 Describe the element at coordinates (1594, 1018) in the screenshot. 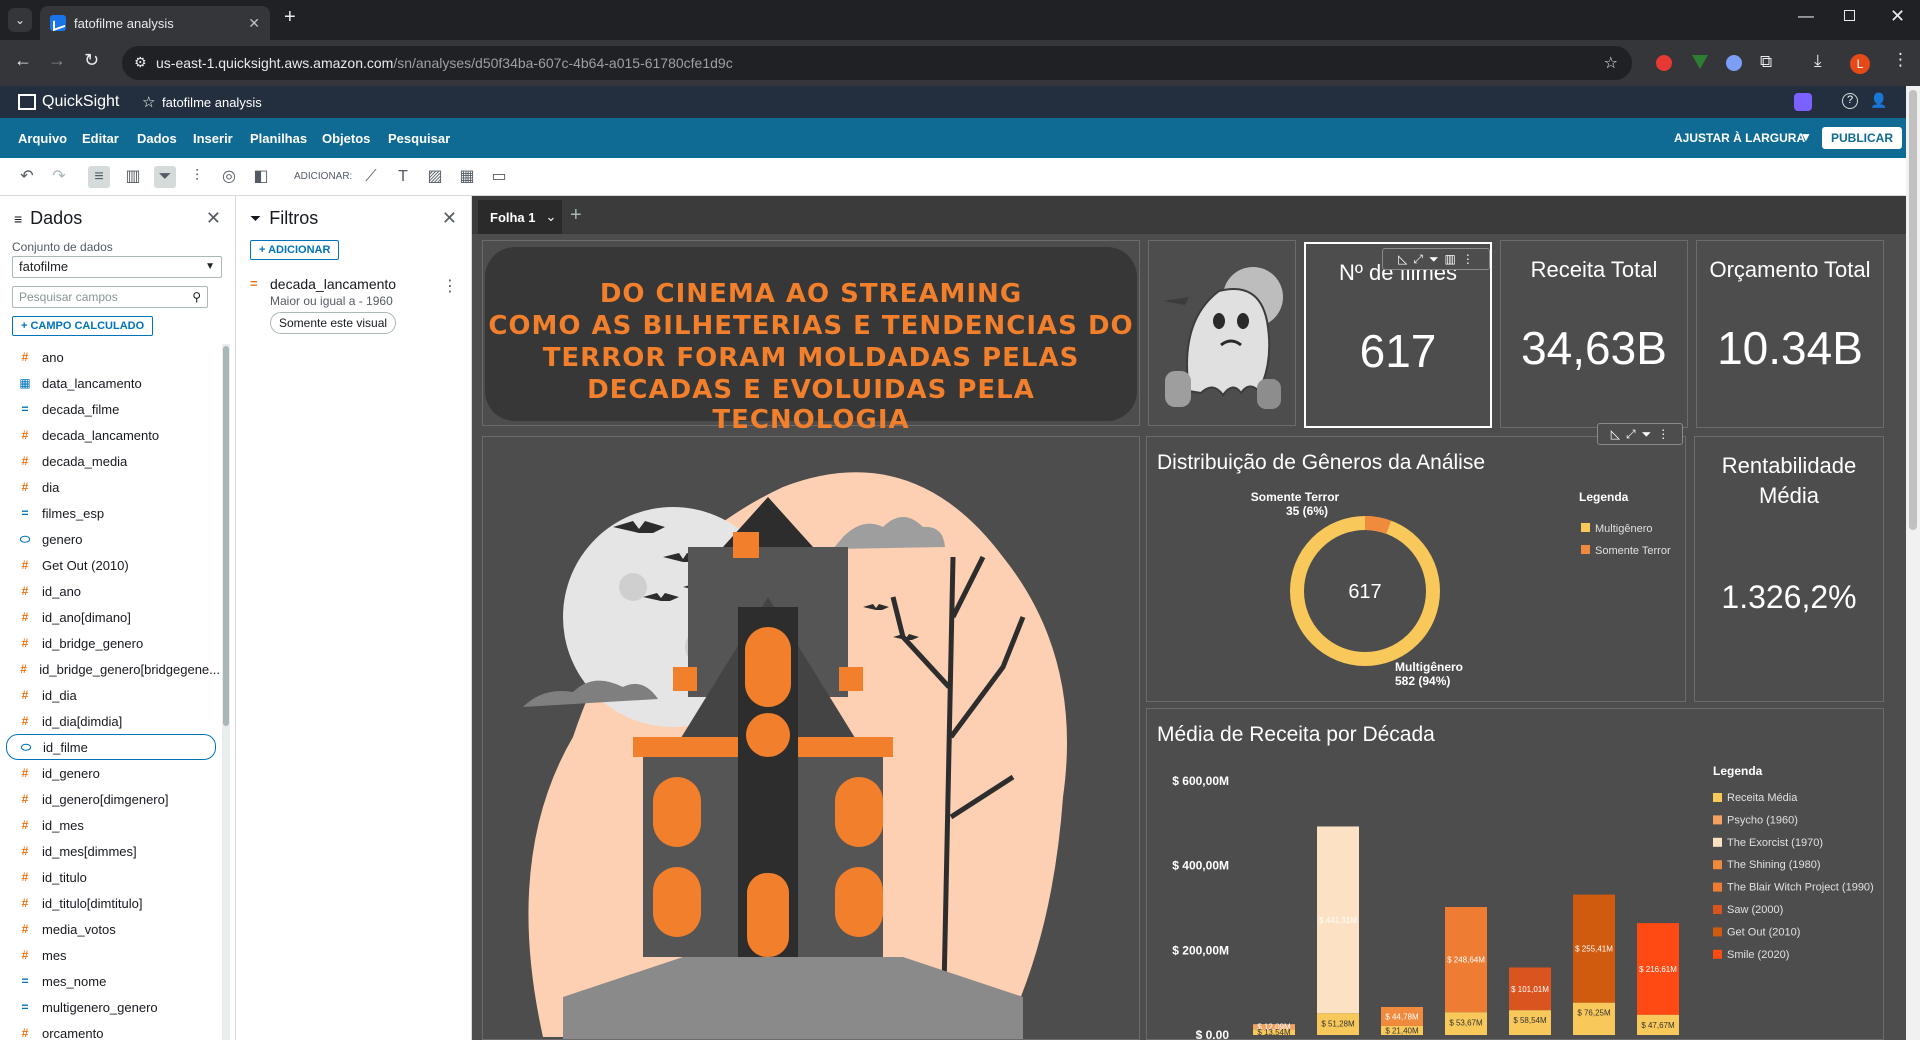

I see `bar-segment-base` at that location.